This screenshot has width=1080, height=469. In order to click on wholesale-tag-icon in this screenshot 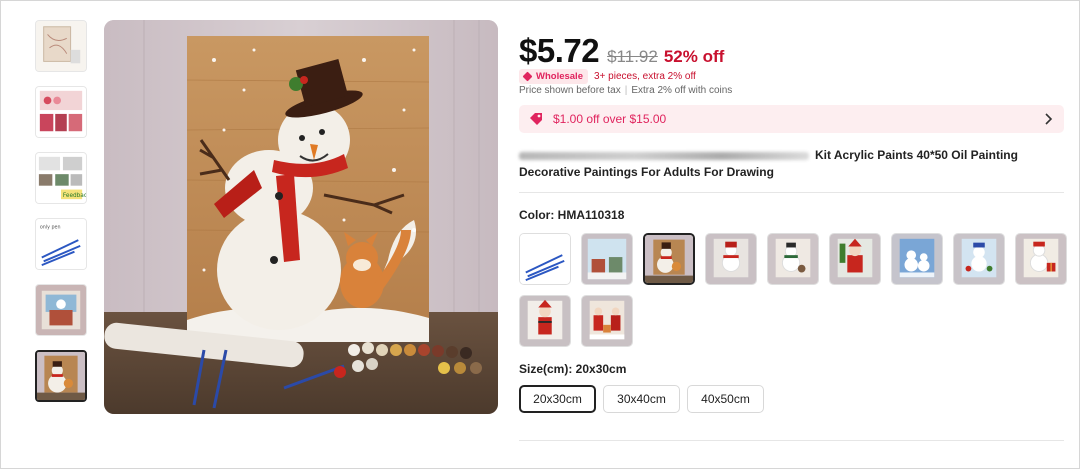, I will do `click(527, 76)`.